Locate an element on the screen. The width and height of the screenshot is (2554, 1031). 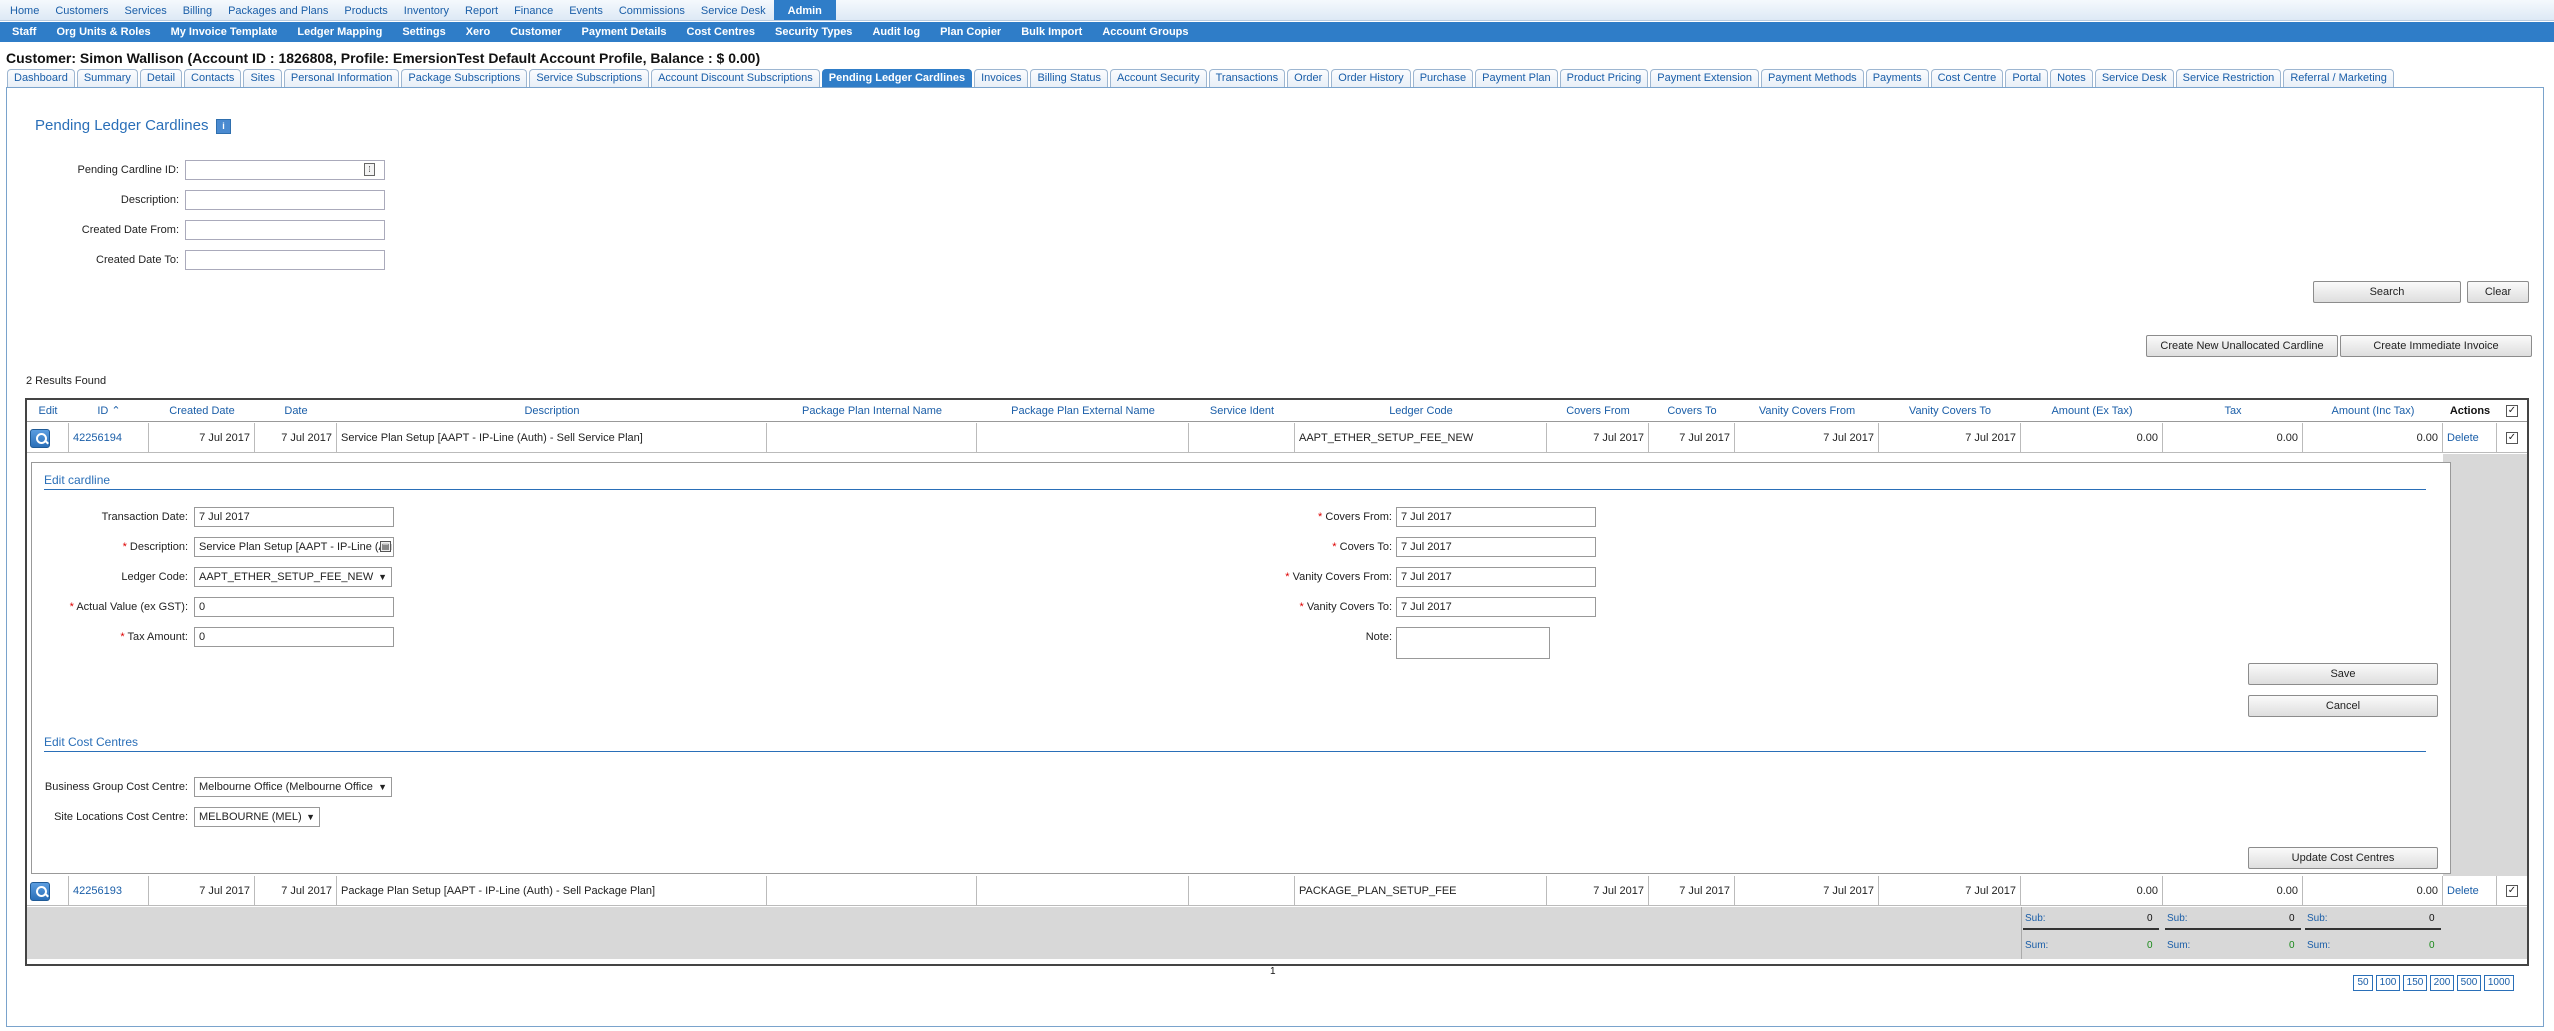
covers-to-input: 7 Jul 2017 is located at coordinates (1496, 547).